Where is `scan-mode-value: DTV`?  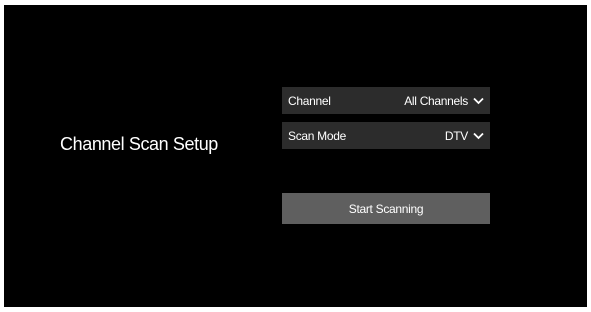
scan-mode-value: DTV is located at coordinates (456, 135).